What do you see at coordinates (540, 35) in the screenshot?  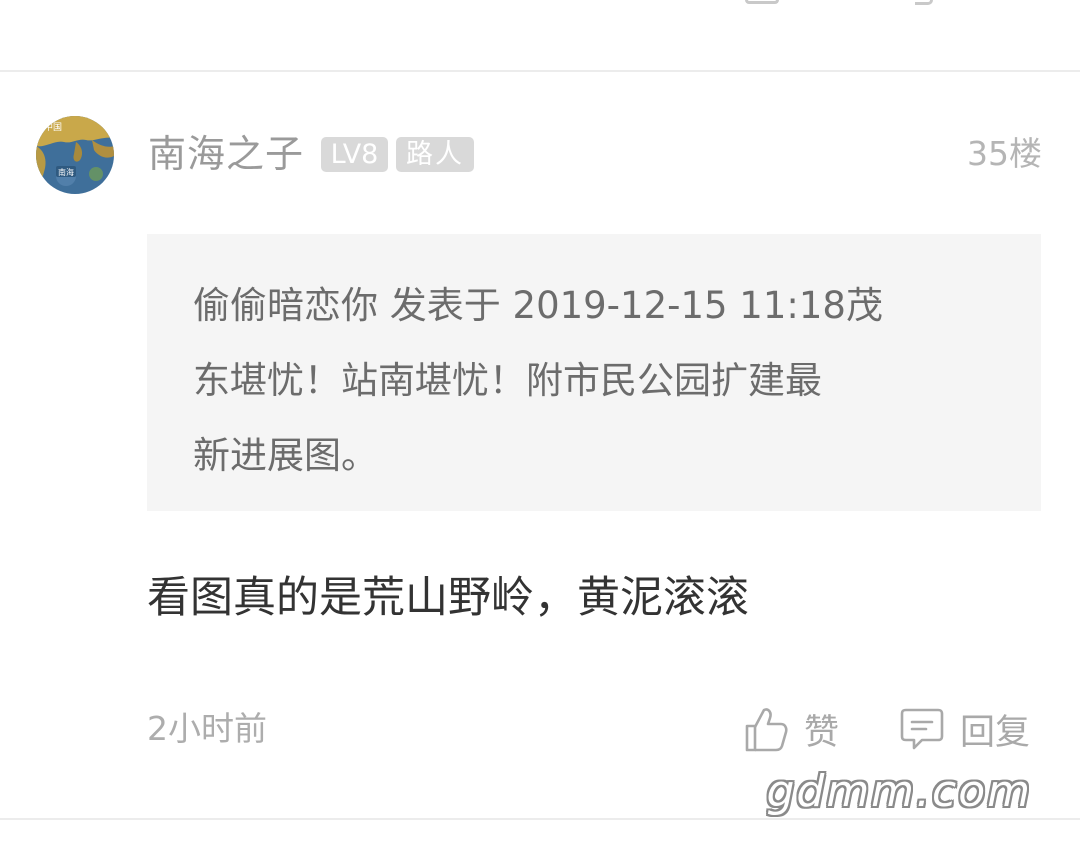 I see `previous-comment-action-bar` at bounding box center [540, 35].